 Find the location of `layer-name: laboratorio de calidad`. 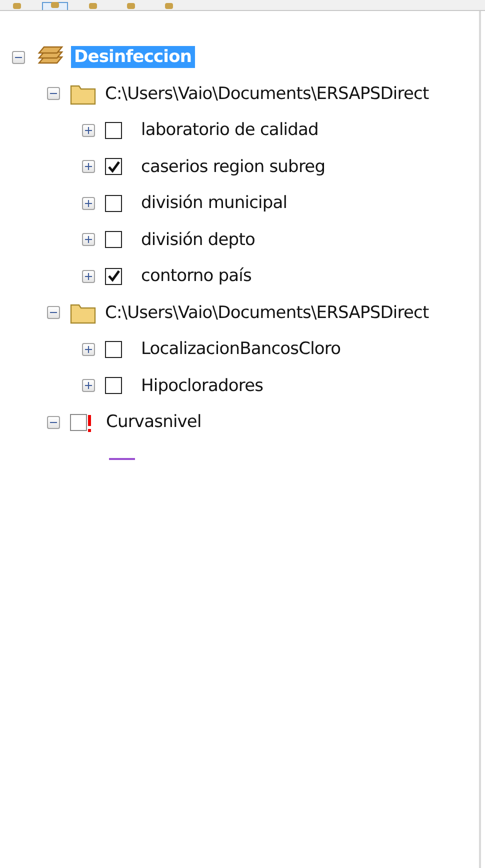

layer-name: laboratorio de calidad is located at coordinates (230, 130).